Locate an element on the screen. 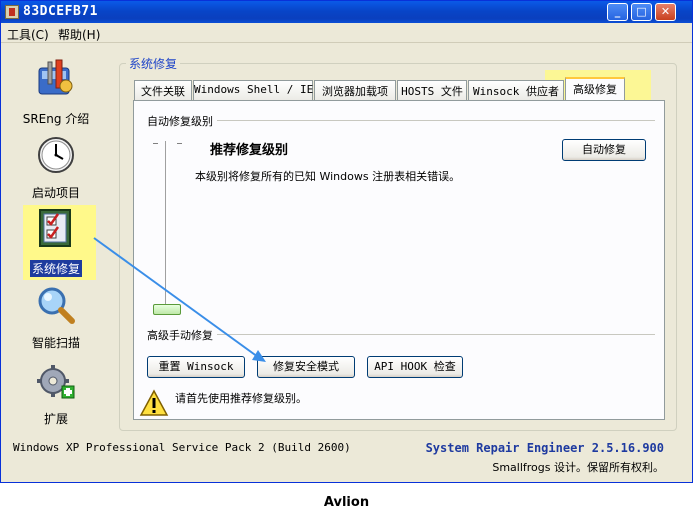 Image resolution: width=693 pixels, height=520 pixels. repair-level-title: 推荐修复级别 is located at coordinates (249, 150).